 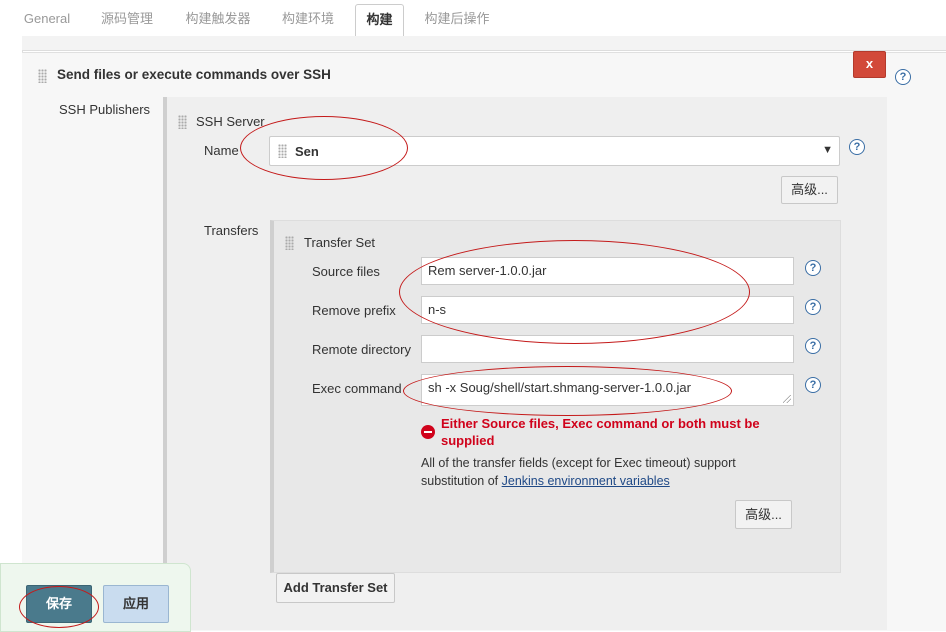 What do you see at coordinates (607, 349) in the screenshot?
I see `remote-directory-input` at bounding box center [607, 349].